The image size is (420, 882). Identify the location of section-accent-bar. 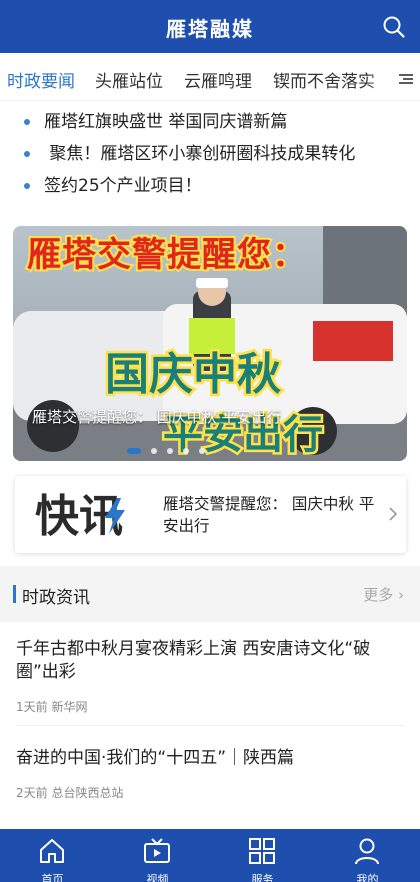
(14, 594).